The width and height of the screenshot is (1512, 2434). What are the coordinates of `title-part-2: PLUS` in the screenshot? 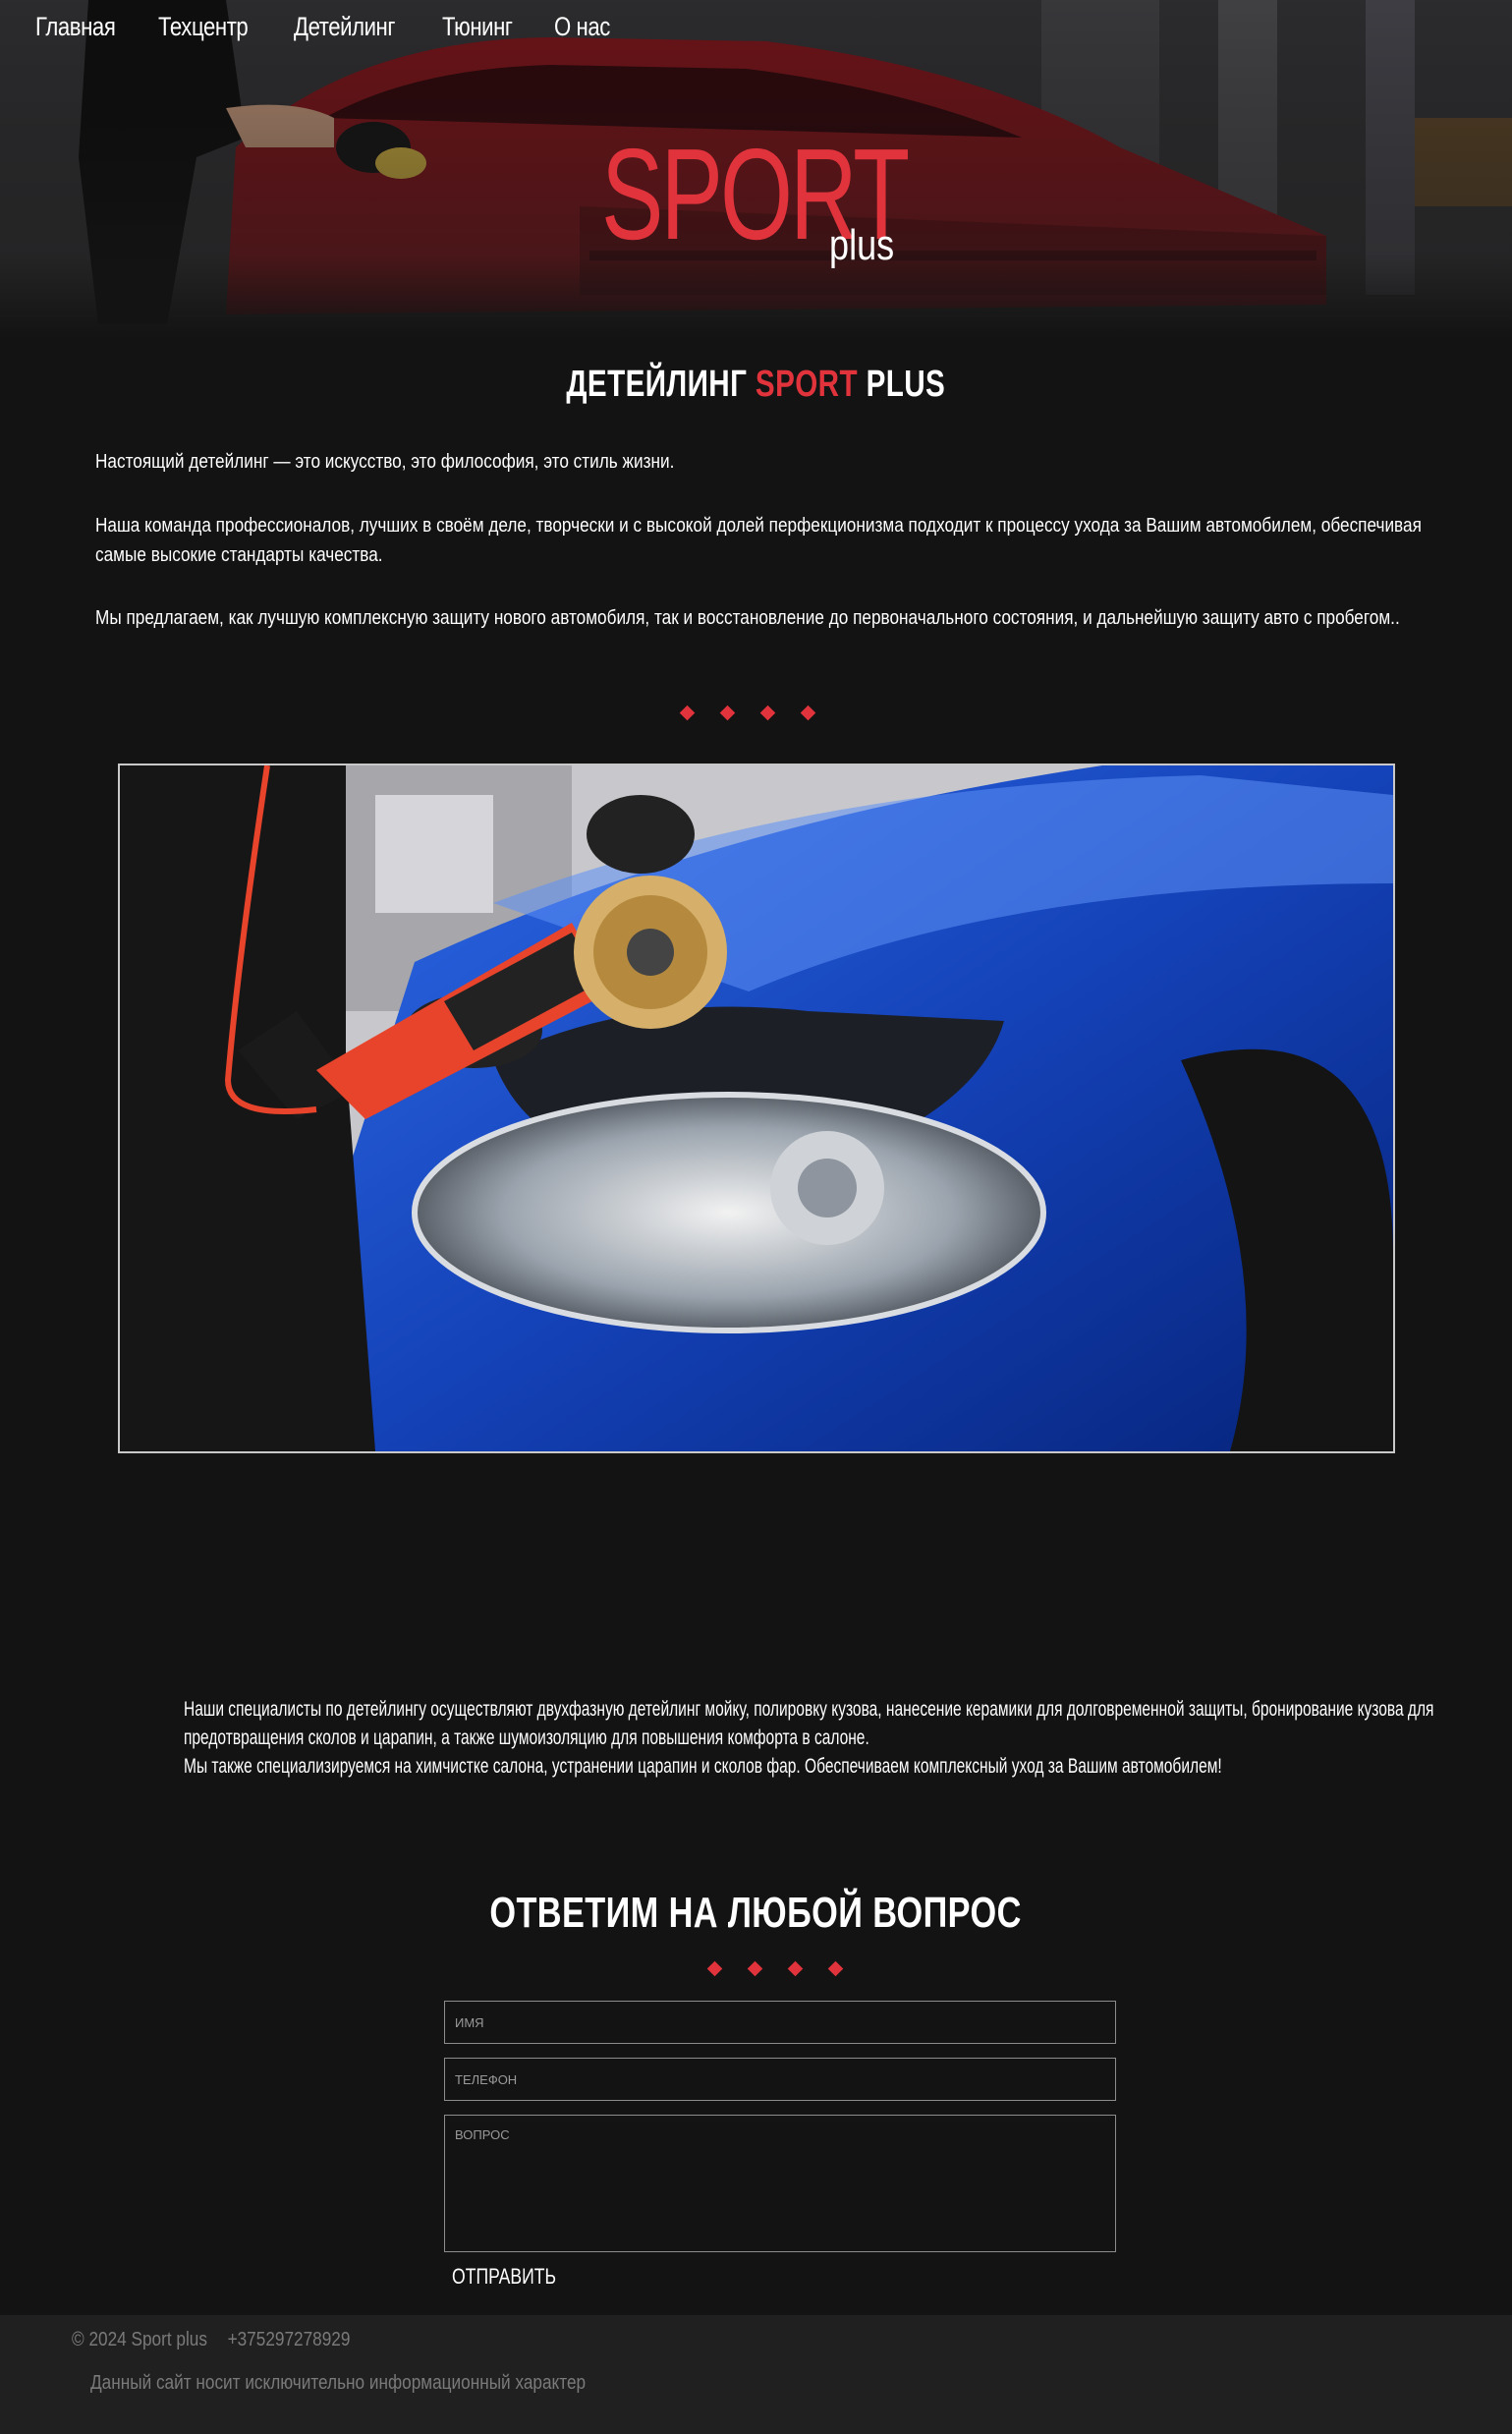 It's located at (902, 384).